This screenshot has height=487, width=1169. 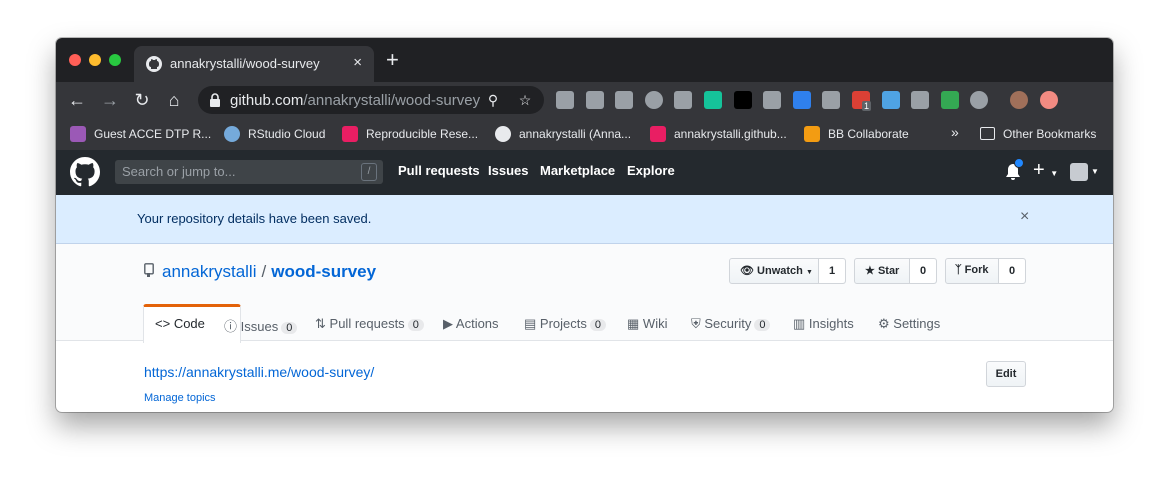 What do you see at coordinates (651, 170) in the screenshot?
I see `nav-explore: Explore` at bounding box center [651, 170].